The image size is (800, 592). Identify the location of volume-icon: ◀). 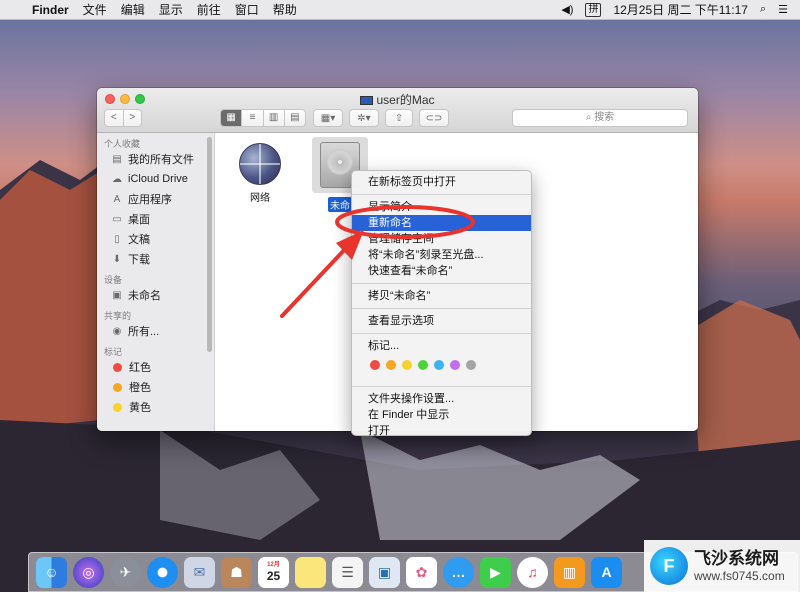
(567, 9).